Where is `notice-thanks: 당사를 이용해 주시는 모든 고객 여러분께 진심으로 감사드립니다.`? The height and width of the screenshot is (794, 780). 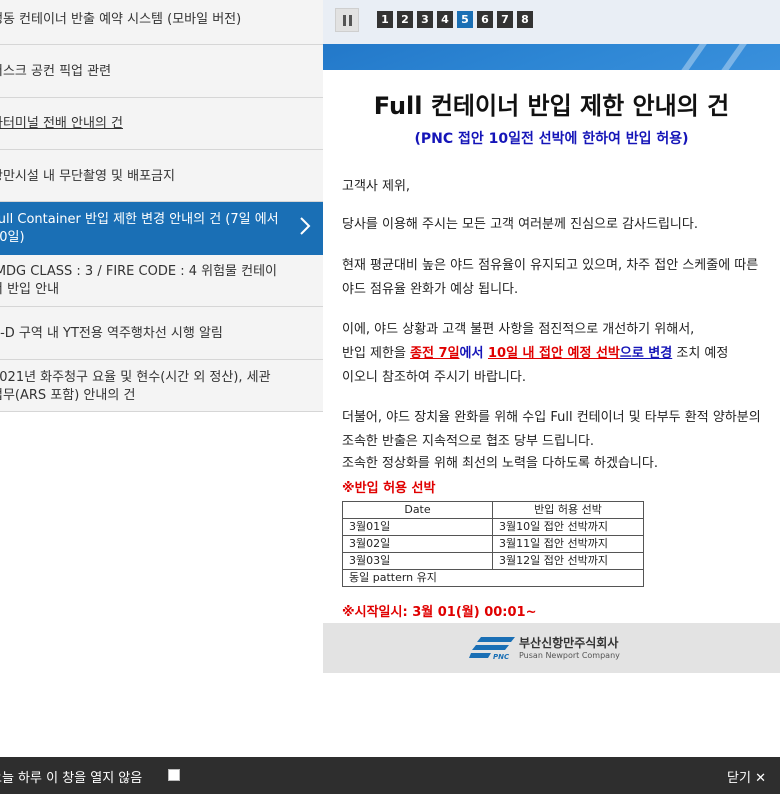
notice-thanks: 당사를 이용해 주시는 모든 고객 여러분께 진심으로 감사드립니다. is located at coordinates (520, 224).